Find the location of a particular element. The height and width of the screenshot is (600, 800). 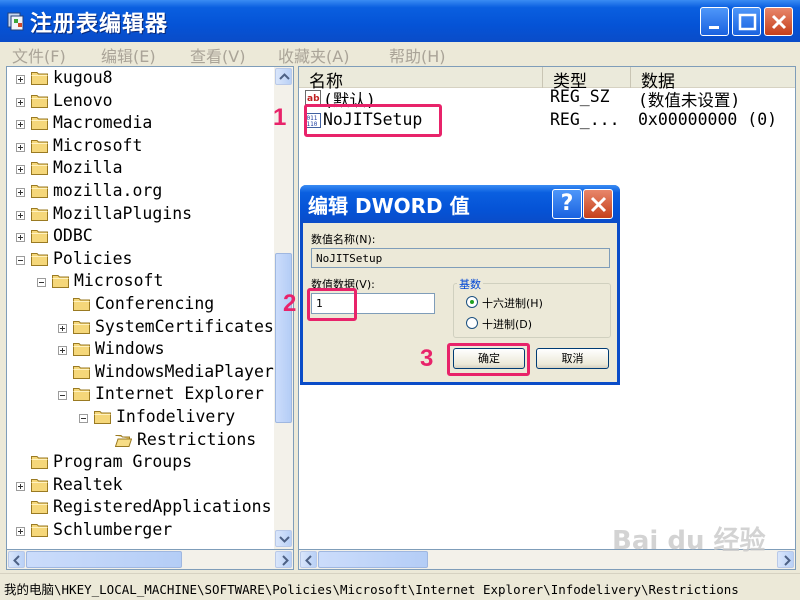

open-folder-icon is located at coordinates (123, 440).